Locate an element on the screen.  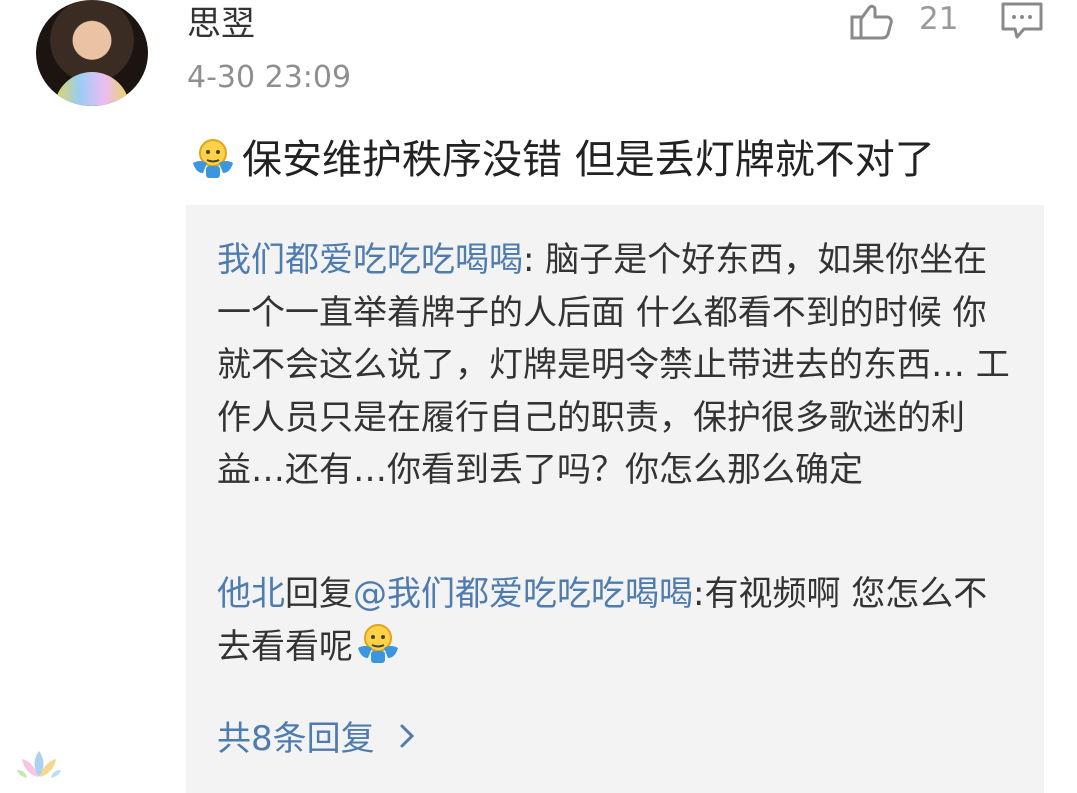
timestamp: 4-30 23:09 is located at coordinates (269, 77).